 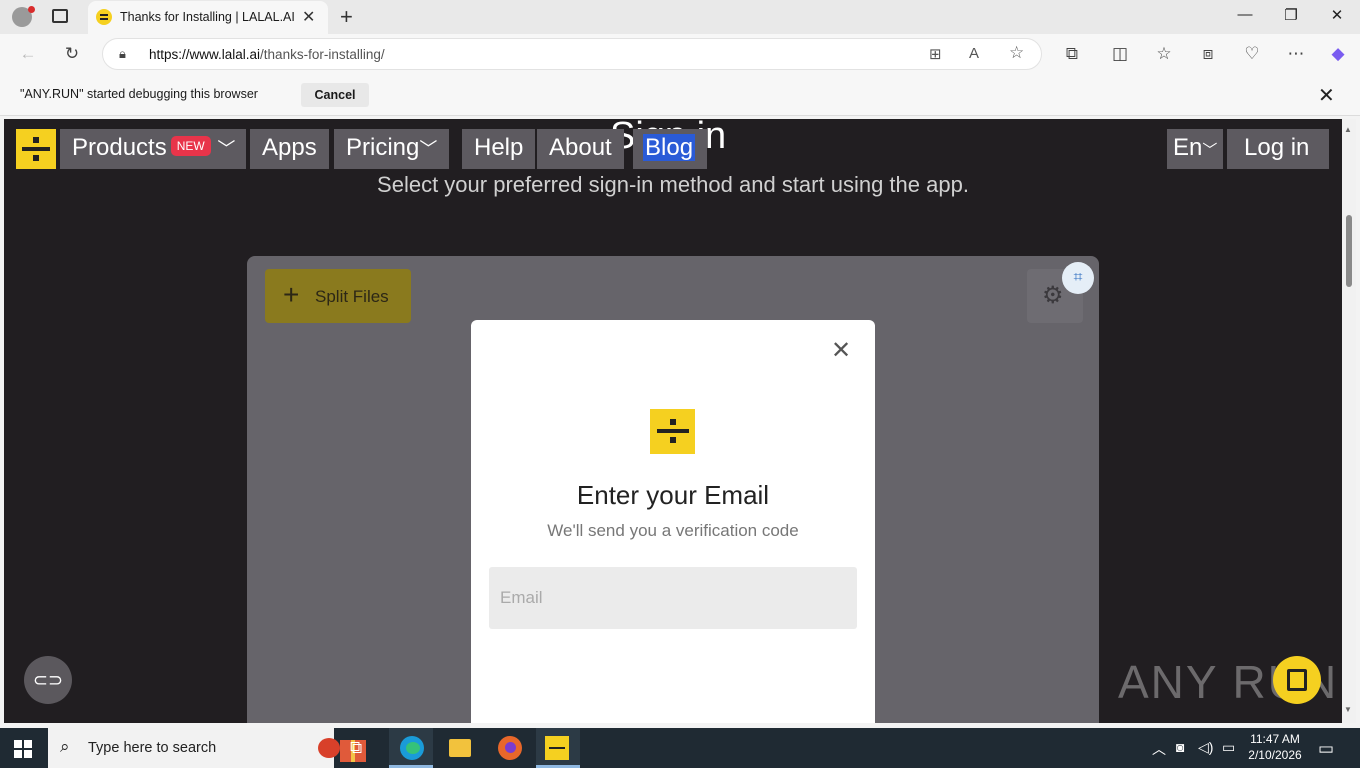 I want to click on nav-pricing: Pricing﹀, so click(x=392, y=149).